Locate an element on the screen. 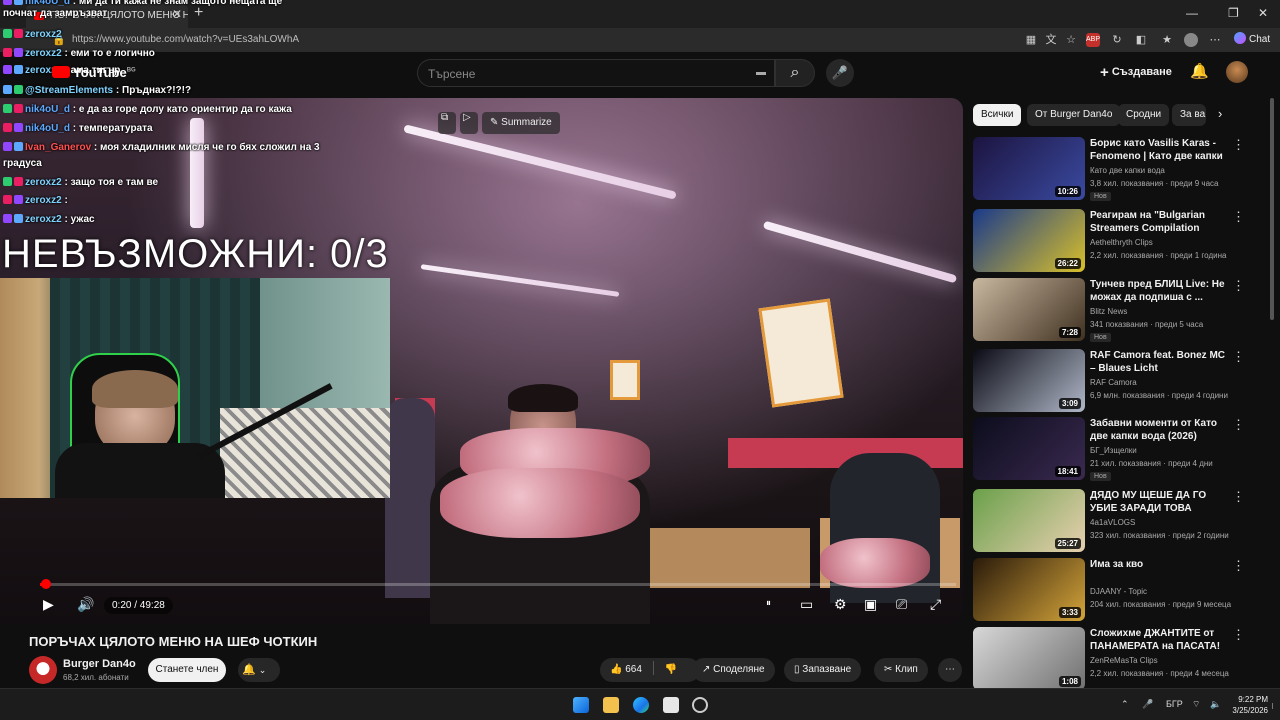  volume-icon: 🔊 is located at coordinates (85, 604).